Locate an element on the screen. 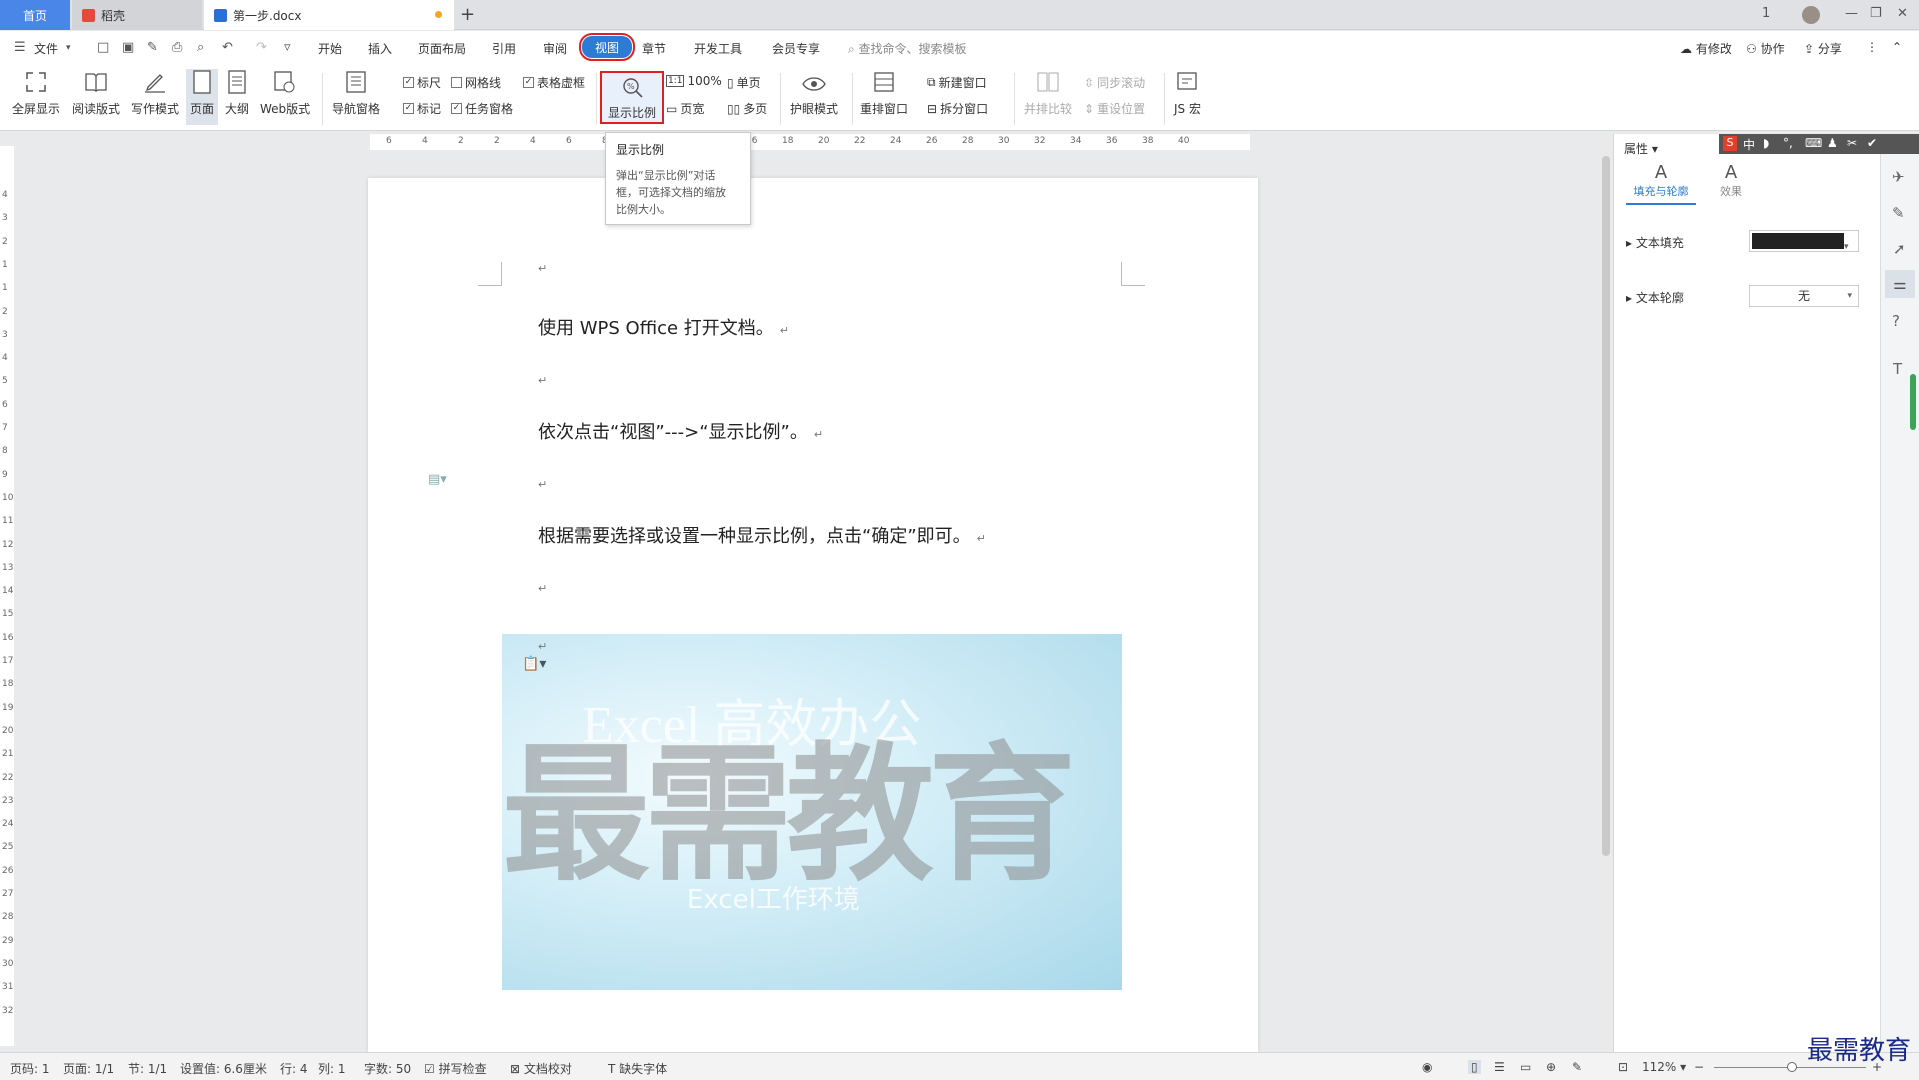  tab-effect: A 效果 is located at coordinates (1731, 180).